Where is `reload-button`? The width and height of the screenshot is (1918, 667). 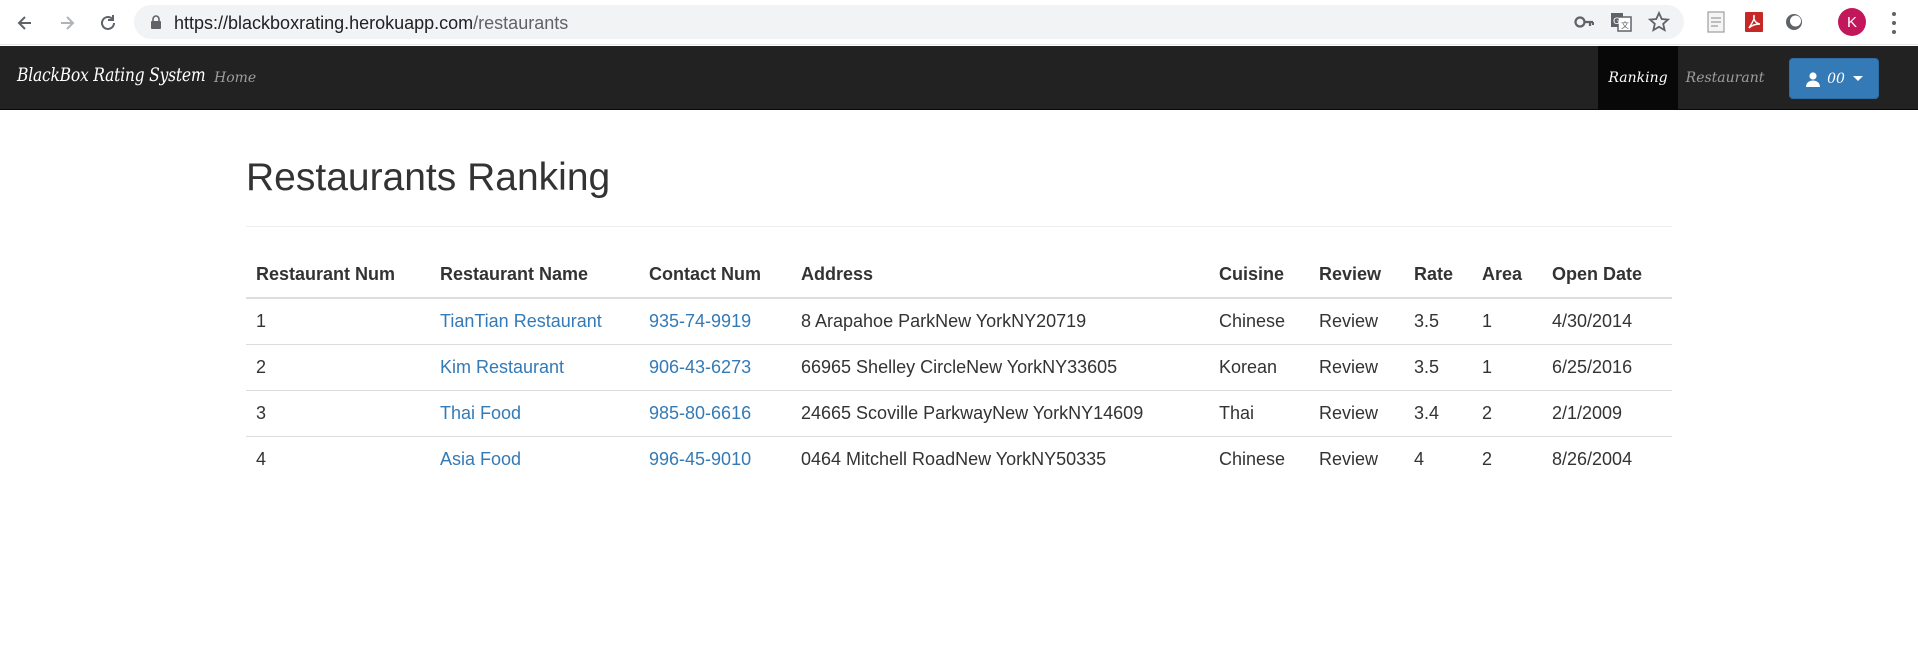 reload-button is located at coordinates (108, 23).